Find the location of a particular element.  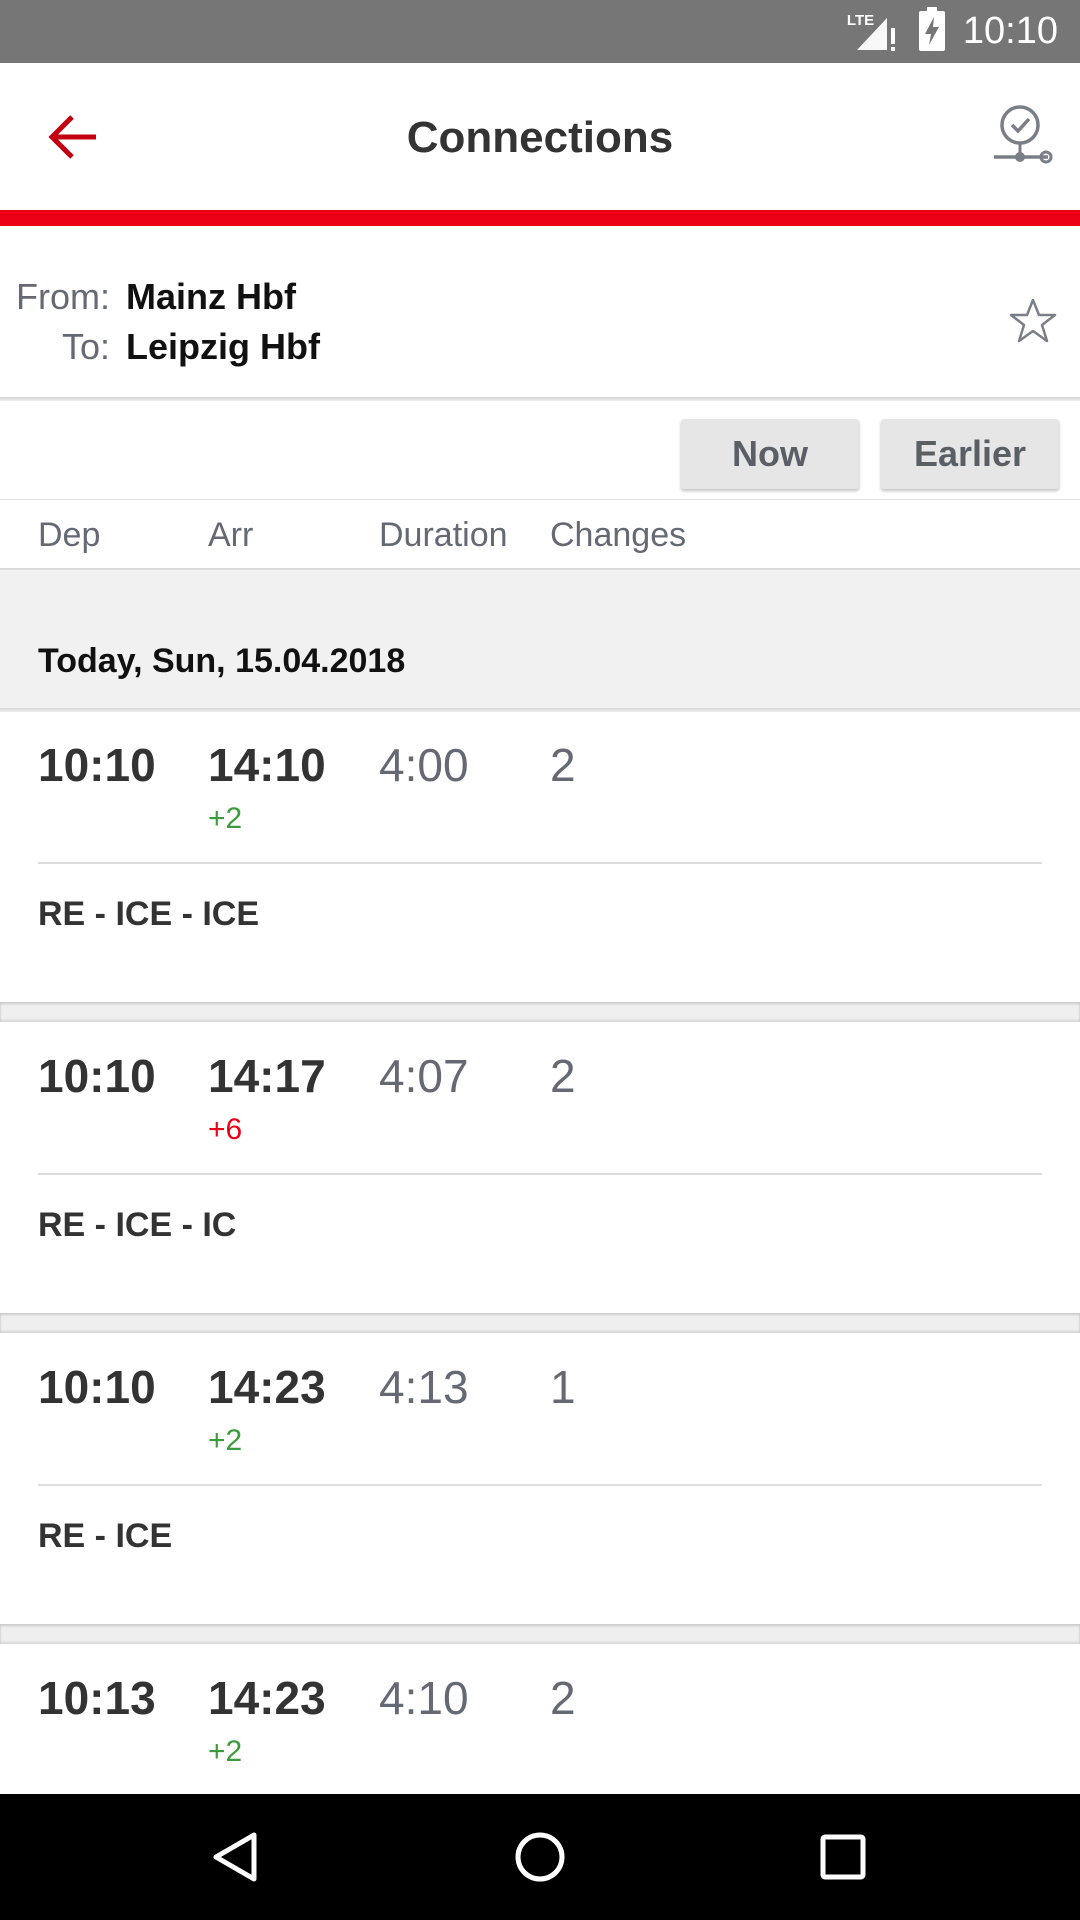

column-header: Dep Arr Duration Changes is located at coordinates (540, 534).